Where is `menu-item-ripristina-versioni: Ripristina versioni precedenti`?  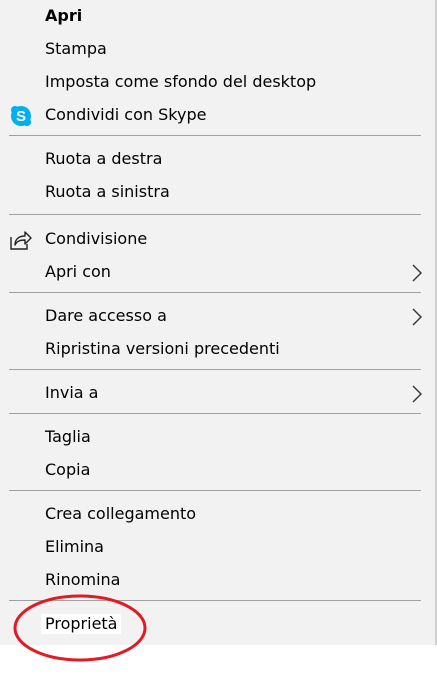 menu-item-ripristina-versioni: Ripristina versioni precedenti is located at coordinates (217, 349).